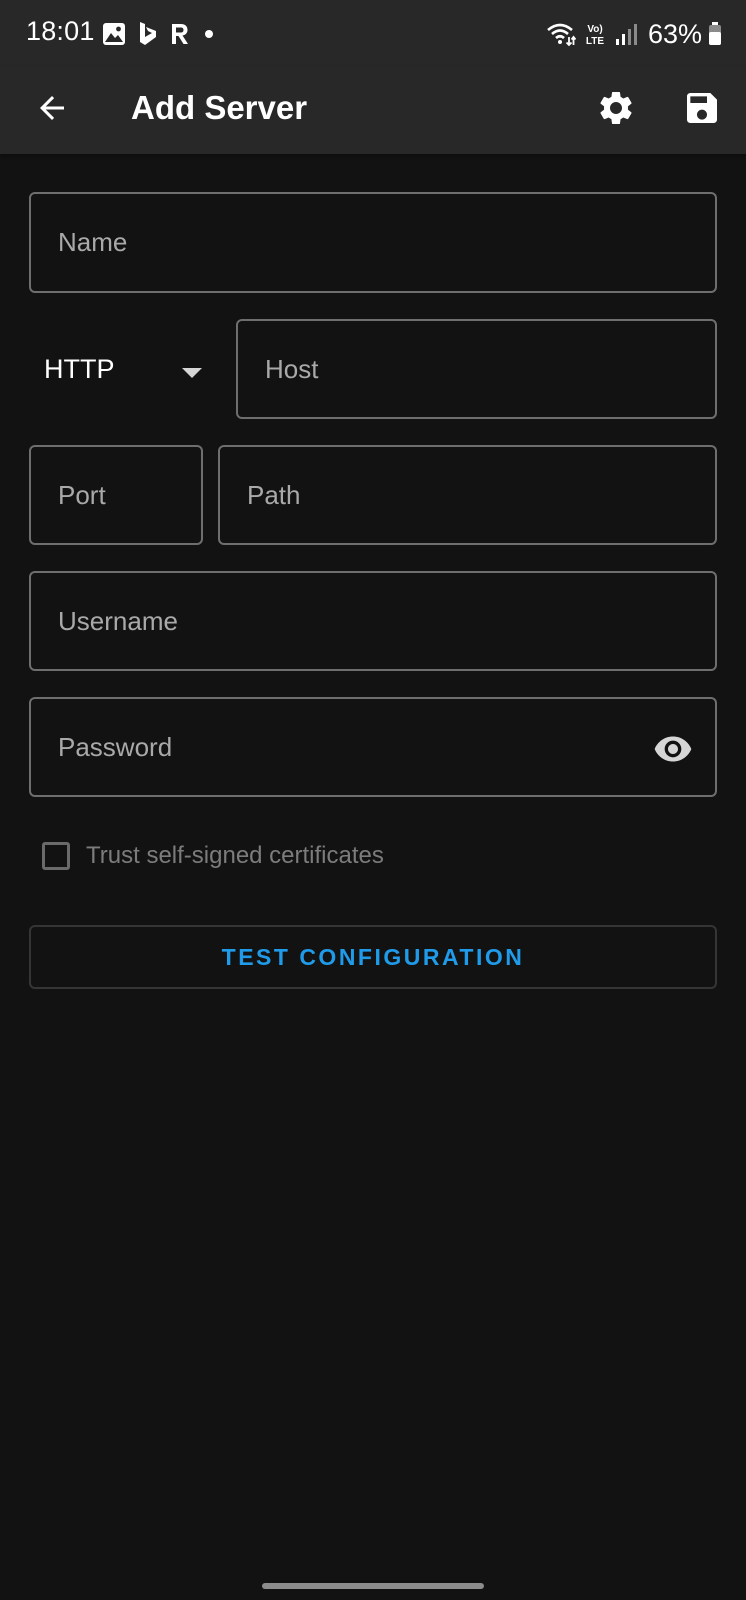  What do you see at coordinates (595, 41) in the screenshot?
I see `svg-text: LTE` at bounding box center [595, 41].